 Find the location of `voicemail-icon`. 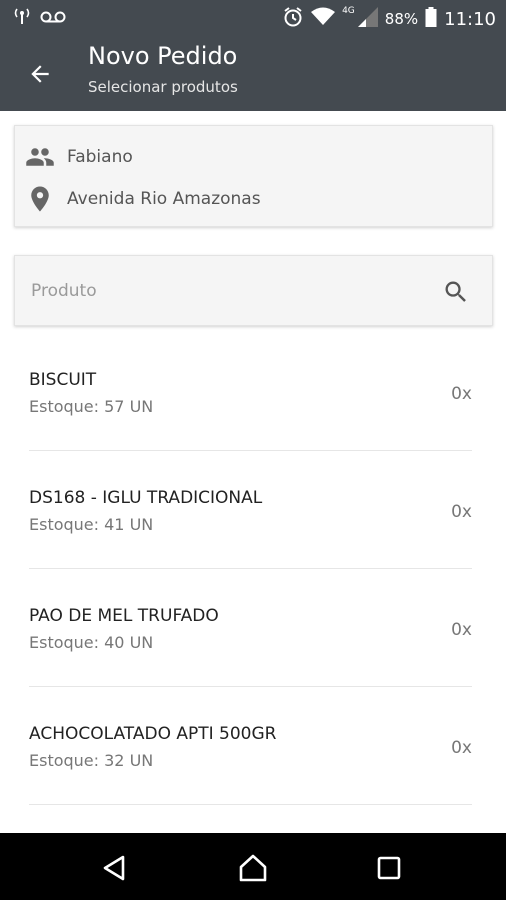

voicemail-icon is located at coordinates (53, 18).